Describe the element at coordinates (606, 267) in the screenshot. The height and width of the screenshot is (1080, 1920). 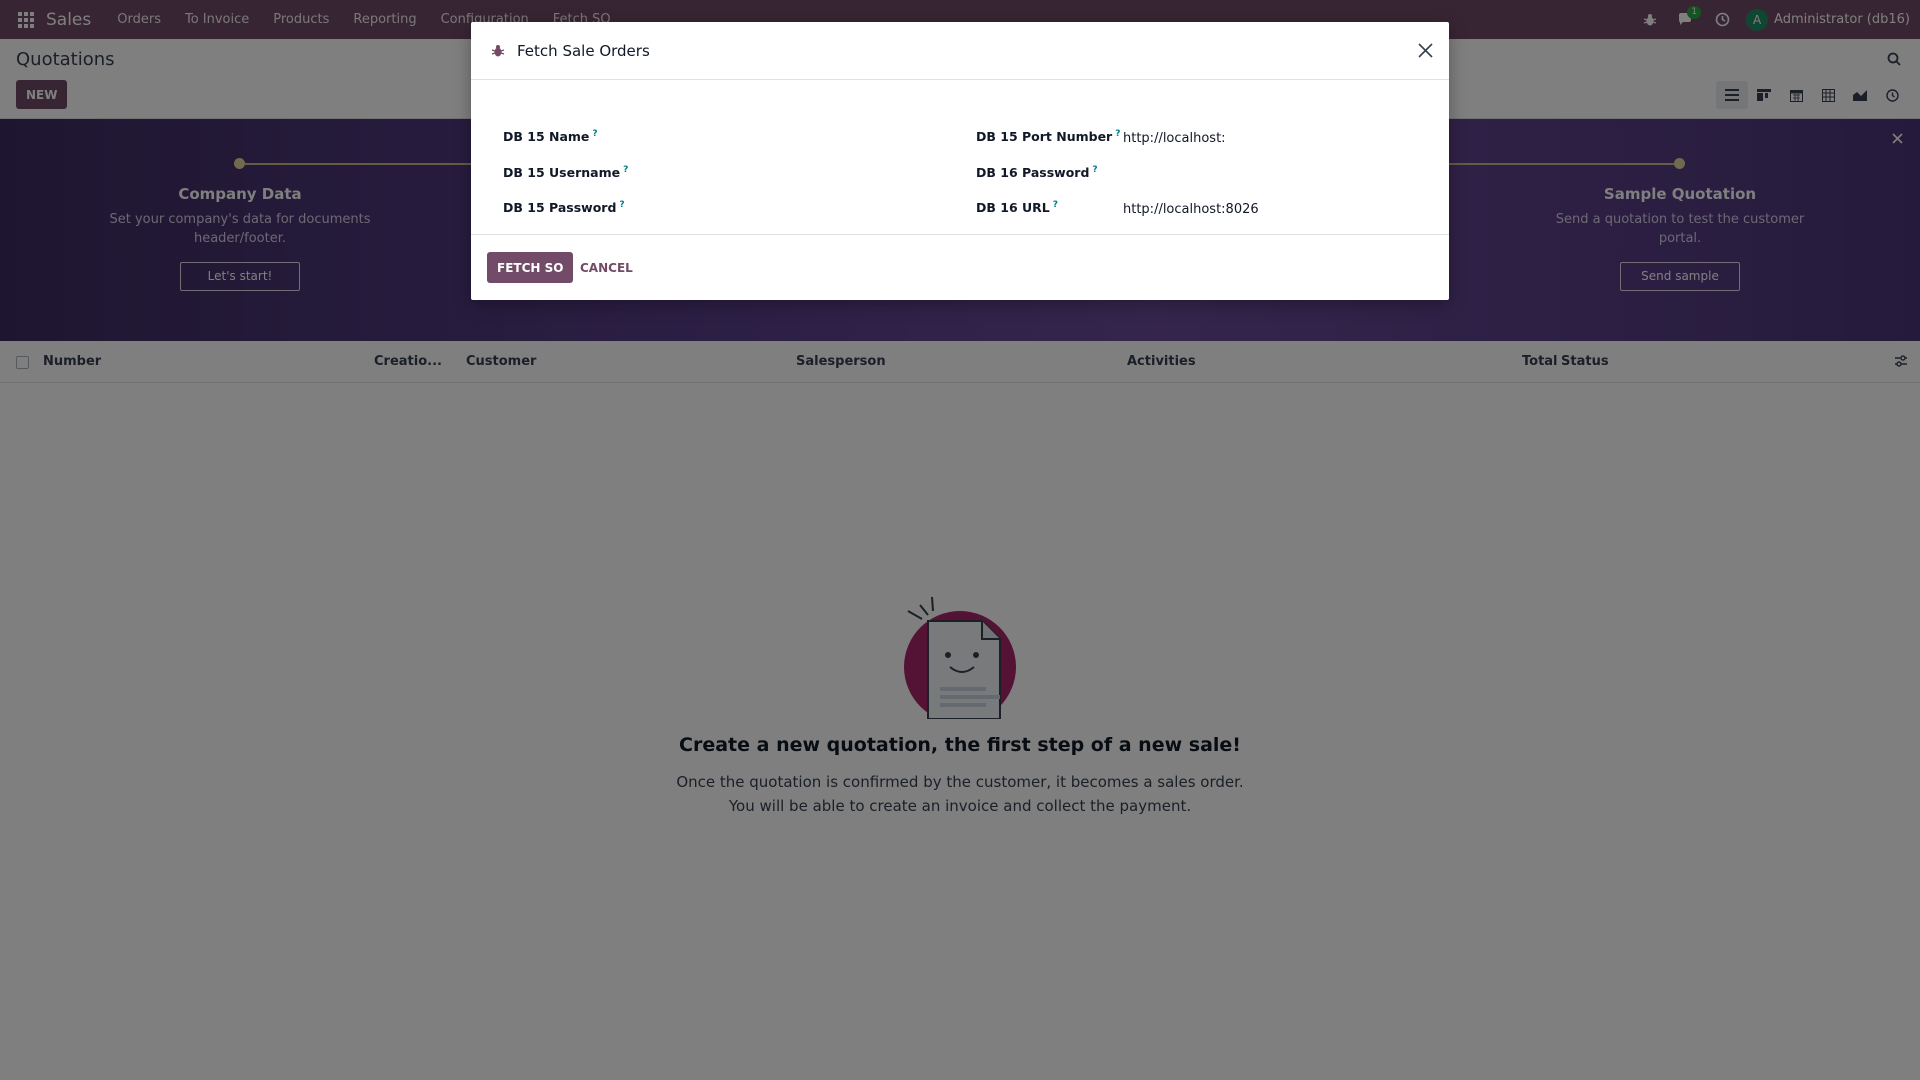
I see `cancel-button: CANCEL` at that location.